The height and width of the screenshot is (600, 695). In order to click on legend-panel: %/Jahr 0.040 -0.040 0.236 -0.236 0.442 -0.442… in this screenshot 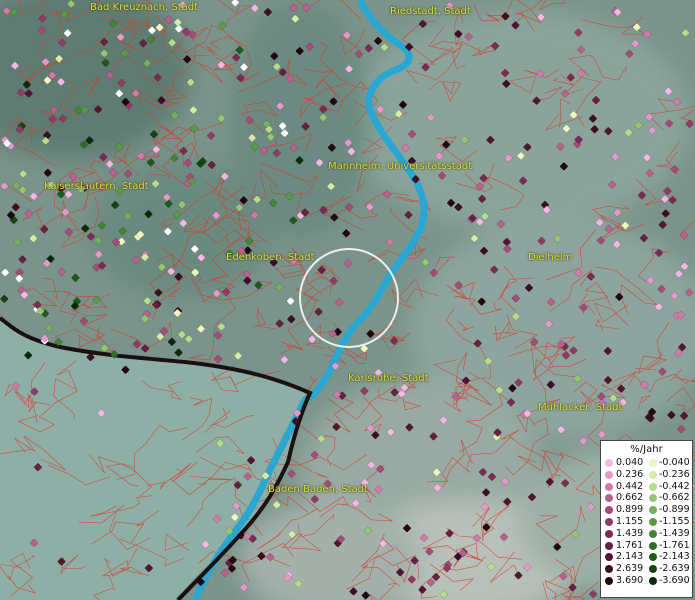, I will do `click(646, 519)`.